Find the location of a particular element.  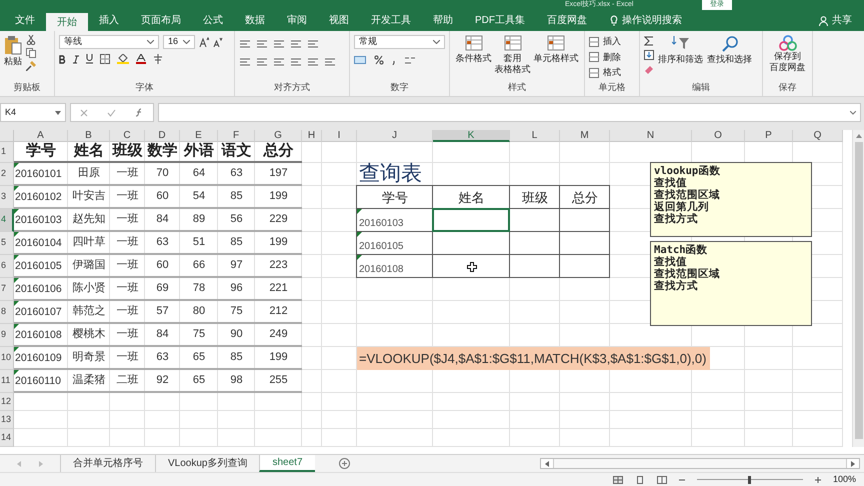

font-name-dropdown: 等线 is located at coordinates (109, 42).